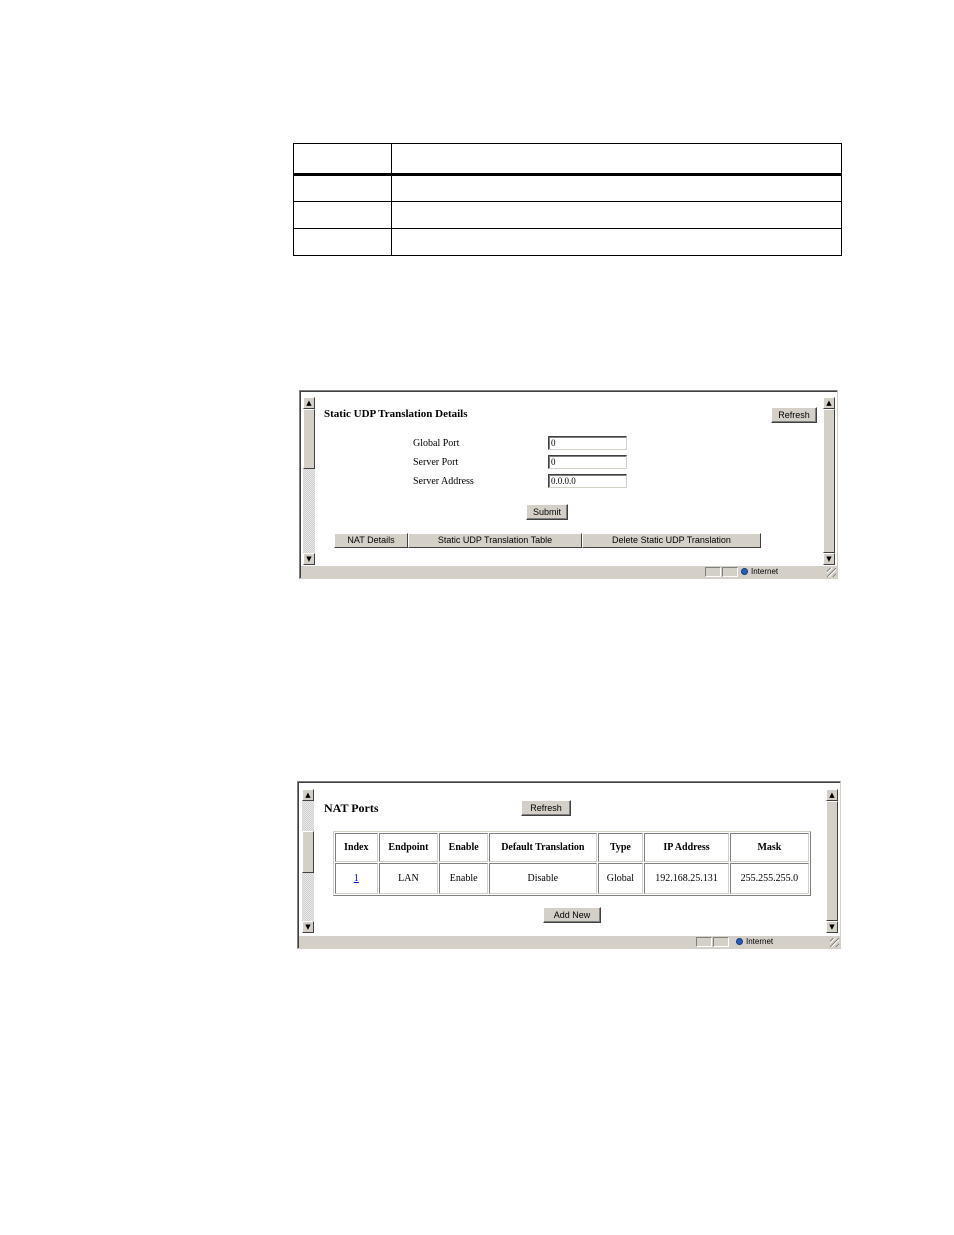  Describe the element at coordinates (769, 847) in the screenshot. I see `column-header-mask: Mask` at that location.